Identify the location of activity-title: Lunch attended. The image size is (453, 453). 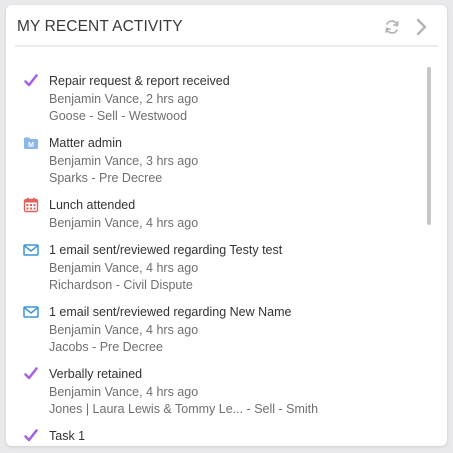
(92, 205).